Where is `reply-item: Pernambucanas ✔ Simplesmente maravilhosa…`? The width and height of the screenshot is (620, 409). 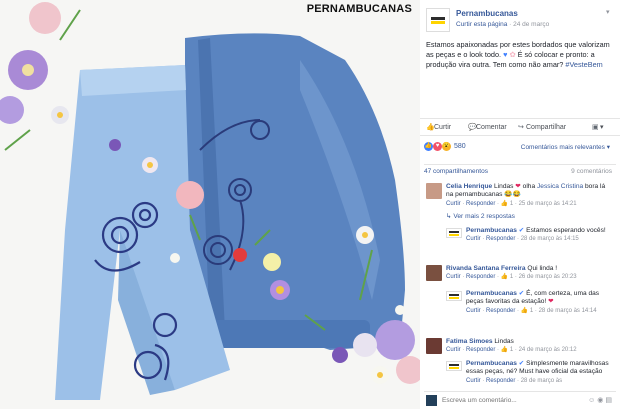
reply-item: Pernambucanas ✔ Simplesmente maravilhosa… is located at coordinates (530, 375).